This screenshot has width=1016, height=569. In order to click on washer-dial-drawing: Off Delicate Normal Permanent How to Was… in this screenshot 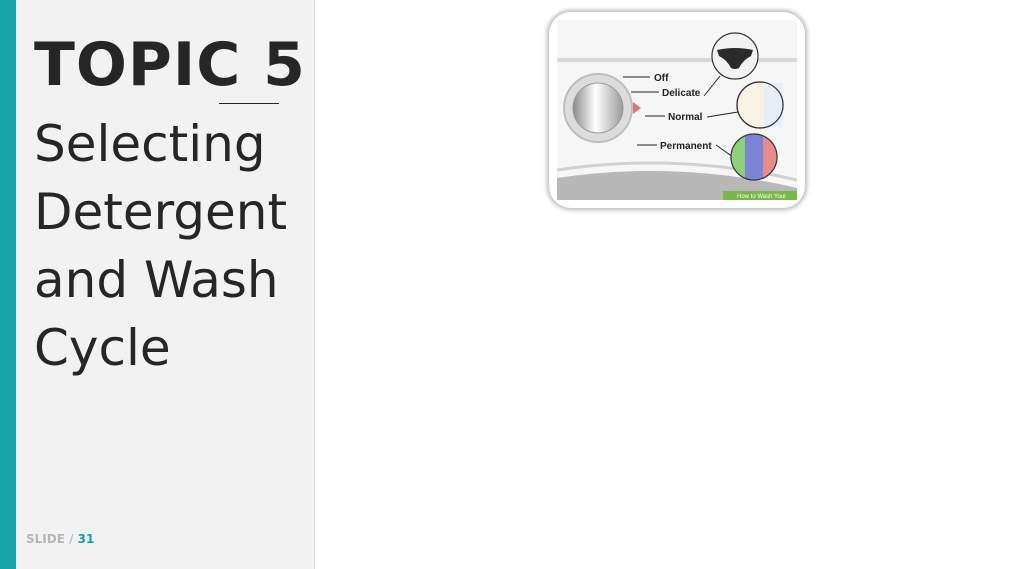, I will do `click(677, 110)`.